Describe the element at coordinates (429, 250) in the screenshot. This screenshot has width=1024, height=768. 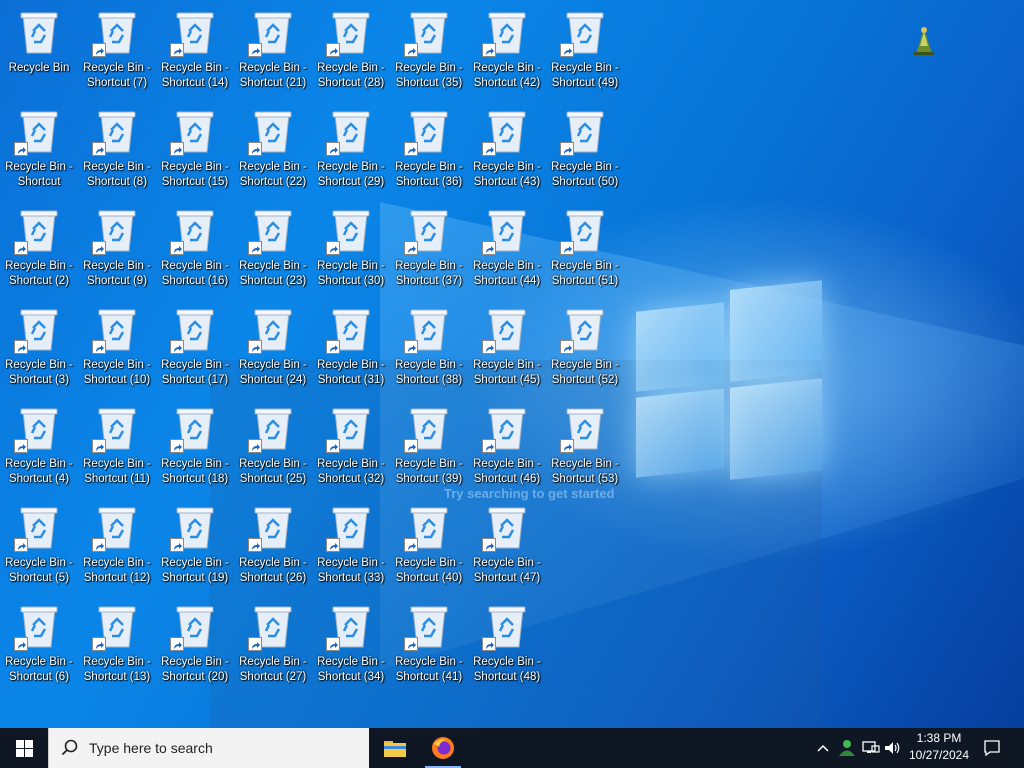
I see `desktop-icon: Recycle Bin - Shortcut (37)` at that location.